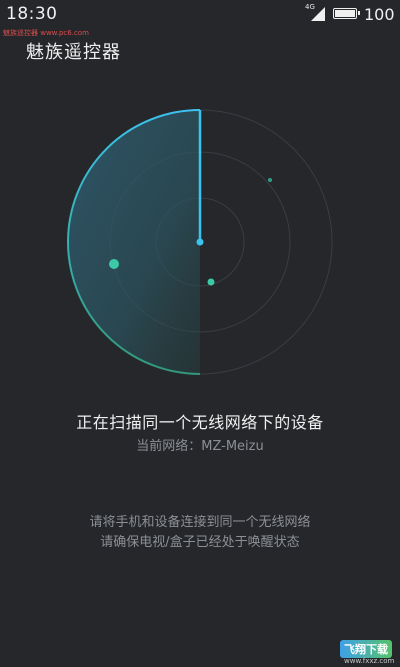 This screenshot has width=400, height=667. What do you see at coordinates (134, 242) in the screenshot?
I see `radar-sweep` at bounding box center [134, 242].